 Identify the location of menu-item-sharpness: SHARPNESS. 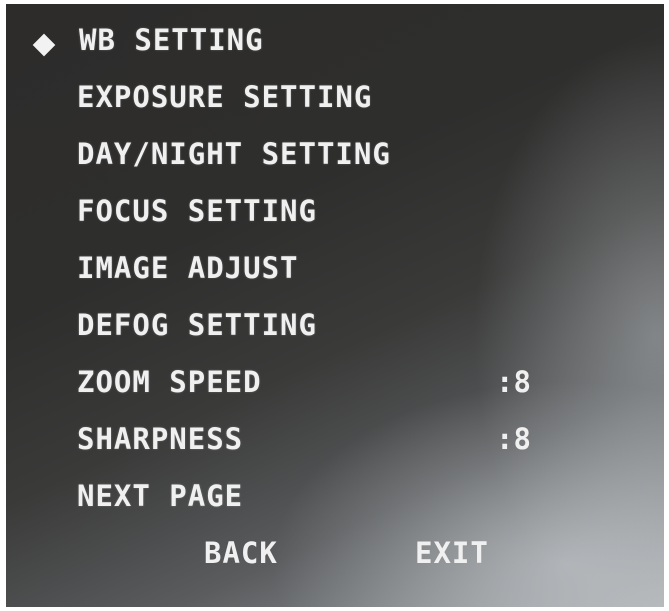
(160, 439).